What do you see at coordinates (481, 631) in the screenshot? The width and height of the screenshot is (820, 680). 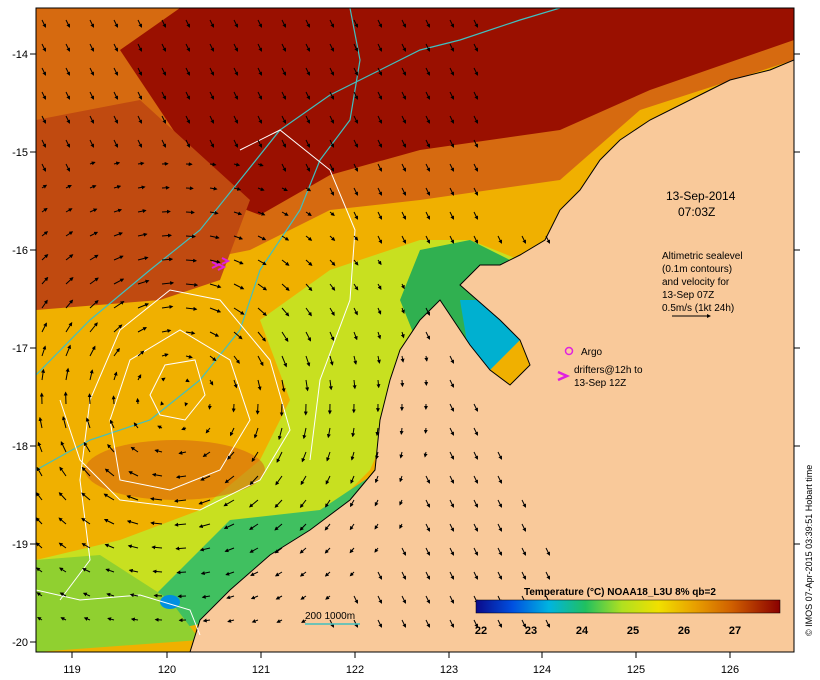 I see `colorbar-tick: 22` at bounding box center [481, 631].